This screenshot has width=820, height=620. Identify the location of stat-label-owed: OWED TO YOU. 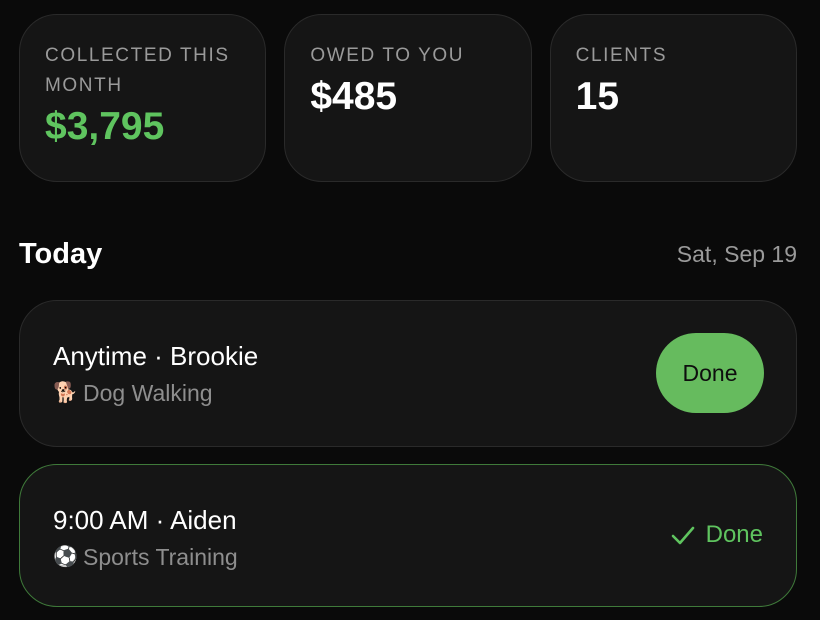
(387, 55).